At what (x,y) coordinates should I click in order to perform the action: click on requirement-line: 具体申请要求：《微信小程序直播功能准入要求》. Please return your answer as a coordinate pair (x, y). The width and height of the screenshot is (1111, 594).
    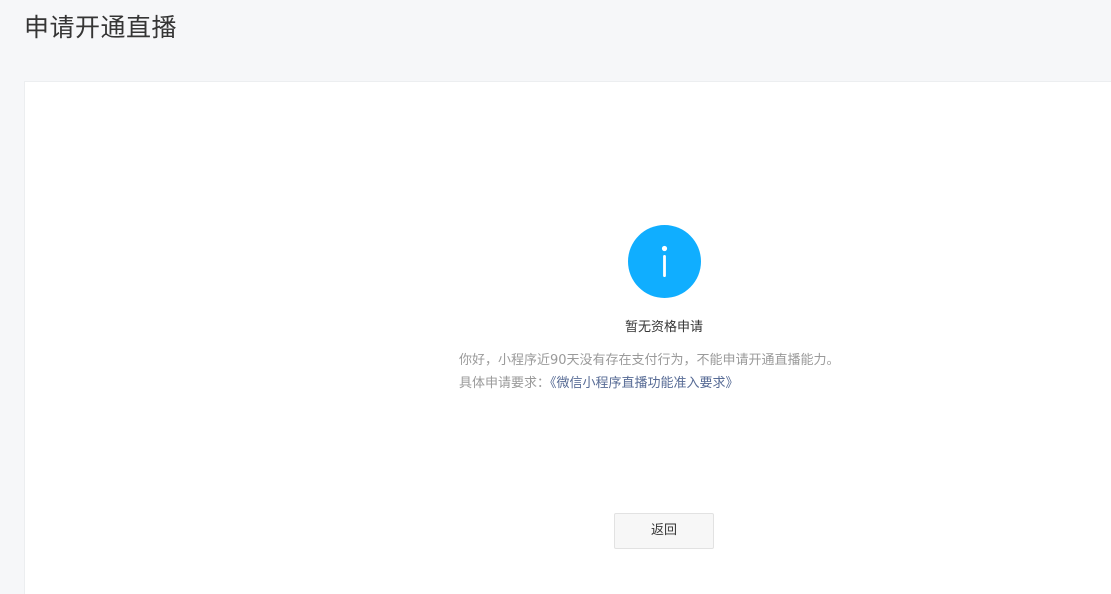
    Looking at the image, I should click on (649, 383).